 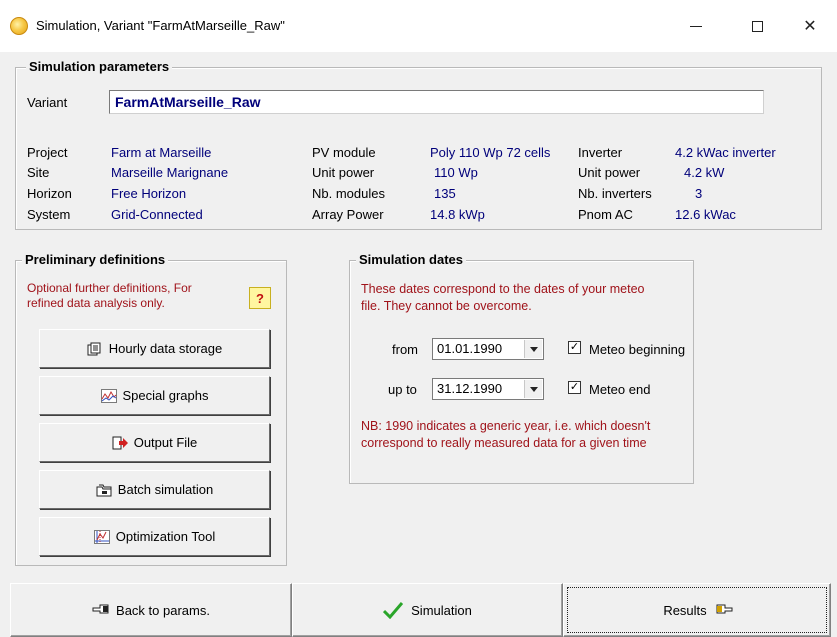 What do you see at coordinates (120, 443) in the screenshot?
I see `output-file-icon` at bounding box center [120, 443].